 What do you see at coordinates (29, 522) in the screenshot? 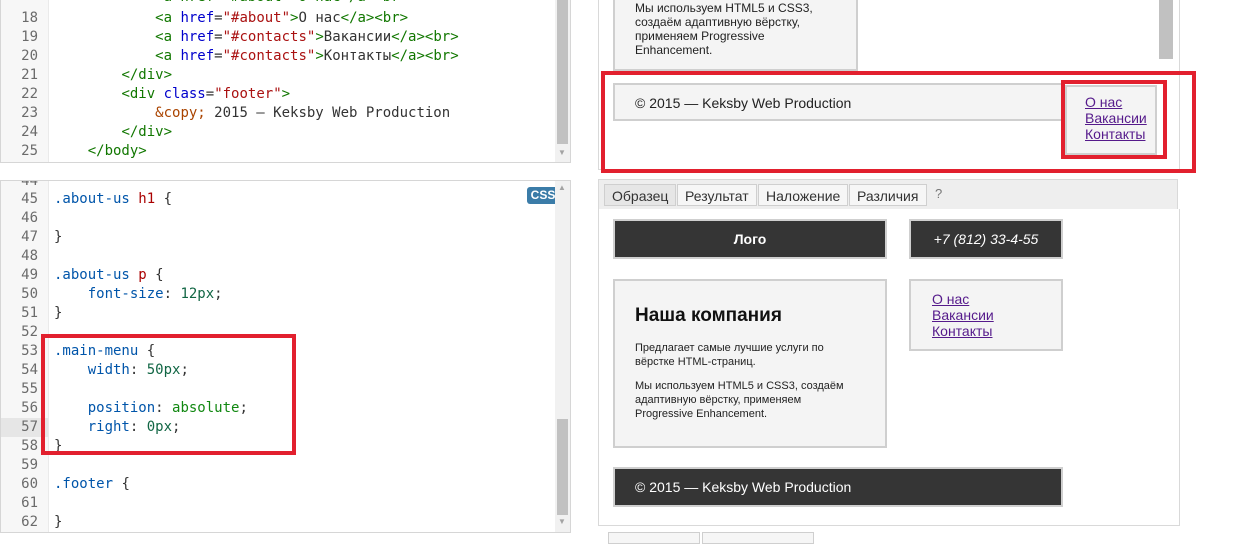
I see `line-number: 62` at bounding box center [29, 522].